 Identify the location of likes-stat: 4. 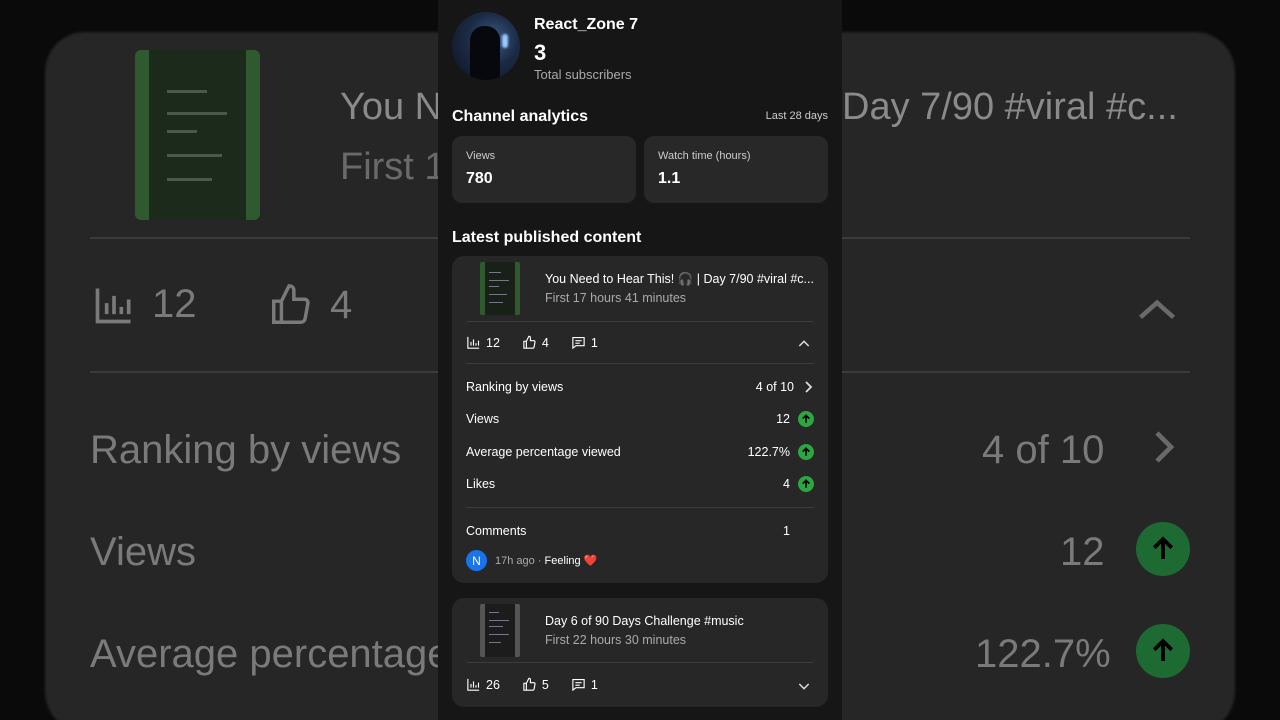
(535, 342).